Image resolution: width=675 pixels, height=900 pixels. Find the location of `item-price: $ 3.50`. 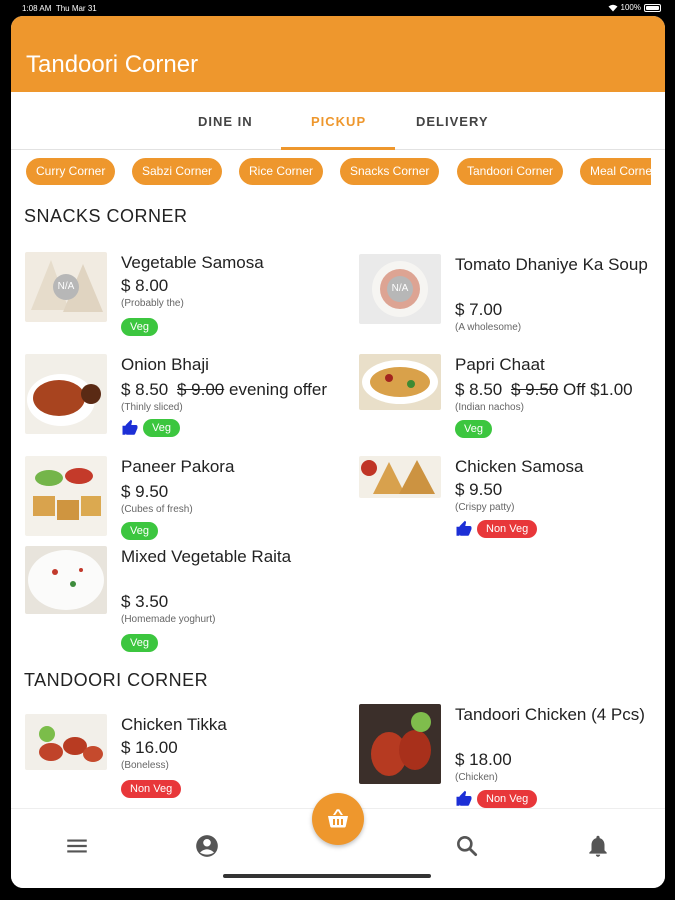

item-price: $ 3.50 is located at coordinates (145, 601).